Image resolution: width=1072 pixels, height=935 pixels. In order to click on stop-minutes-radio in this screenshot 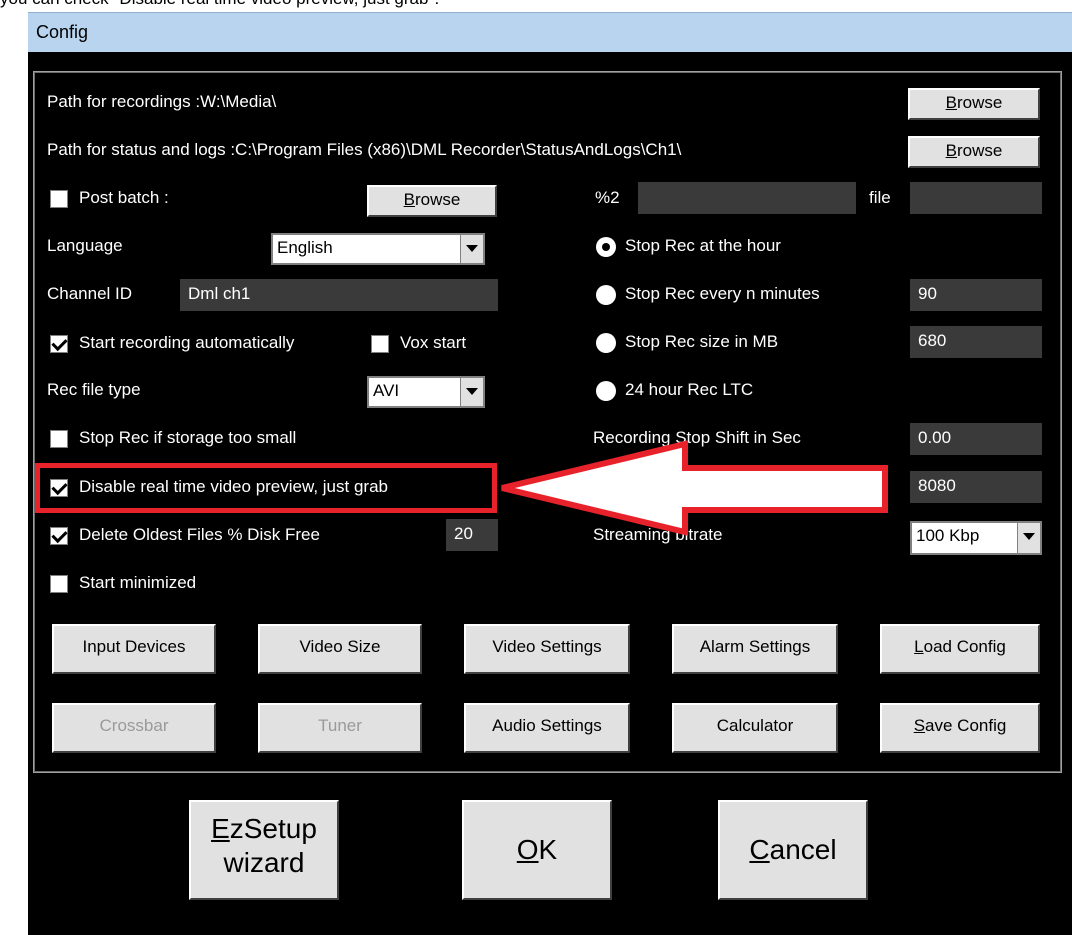, I will do `click(606, 295)`.